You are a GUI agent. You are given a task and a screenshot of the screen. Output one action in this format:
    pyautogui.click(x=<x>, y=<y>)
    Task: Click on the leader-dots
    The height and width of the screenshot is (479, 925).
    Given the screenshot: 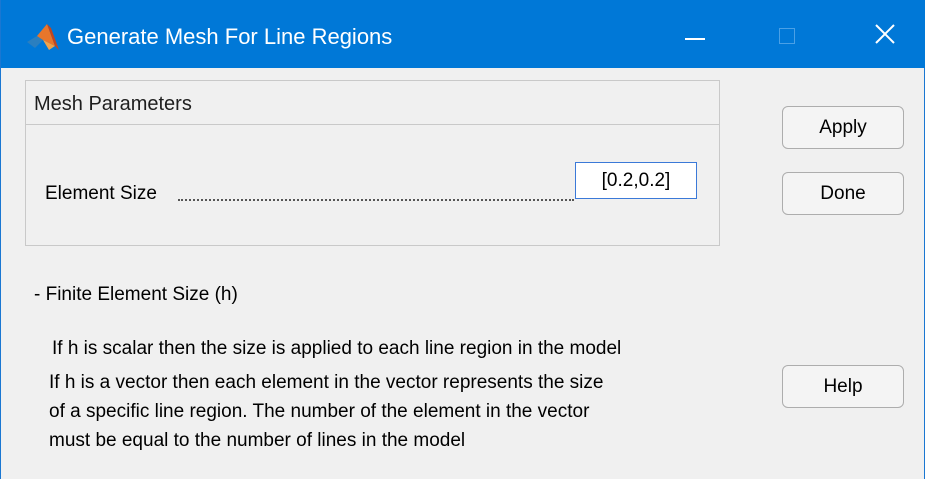 What is the action you would take?
    pyautogui.click(x=376, y=200)
    